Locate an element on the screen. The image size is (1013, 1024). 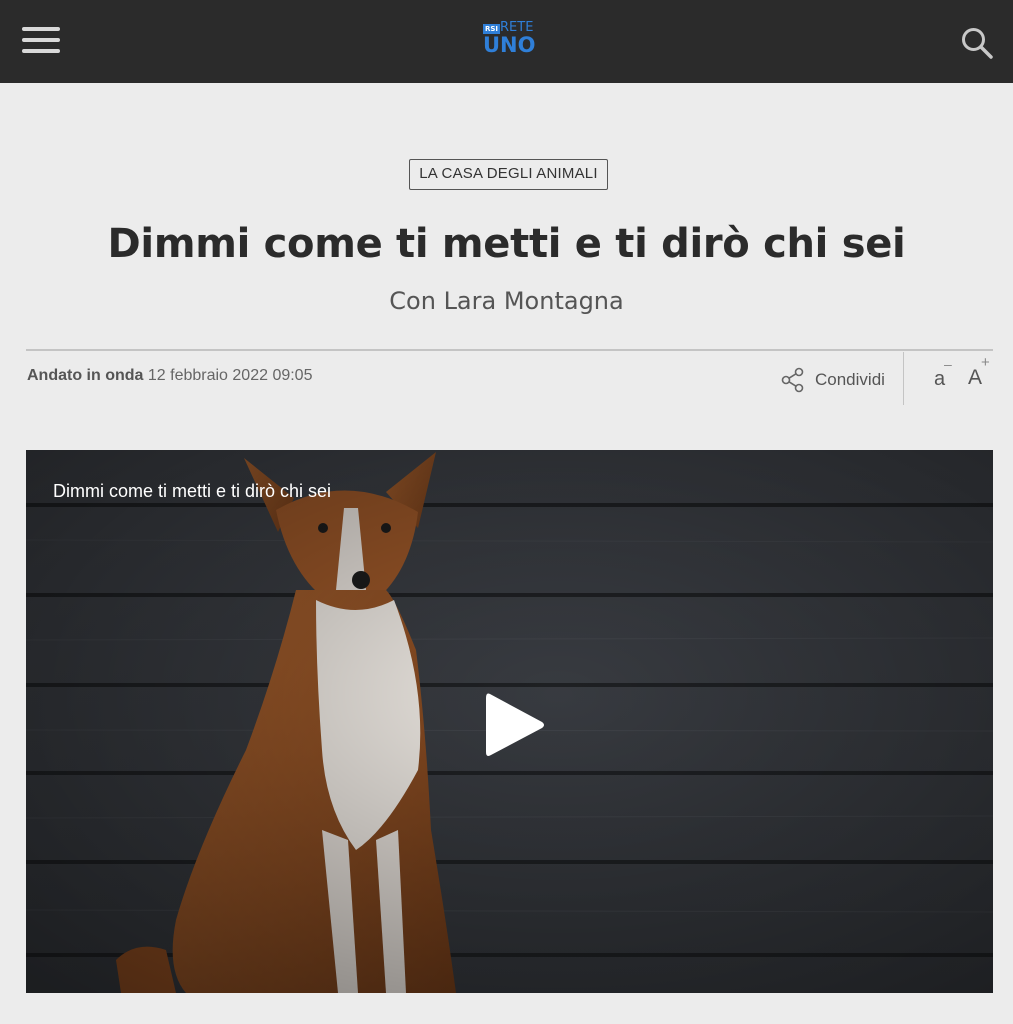
top-navigation-bar: RSI RETE UNO is located at coordinates (506, 41).